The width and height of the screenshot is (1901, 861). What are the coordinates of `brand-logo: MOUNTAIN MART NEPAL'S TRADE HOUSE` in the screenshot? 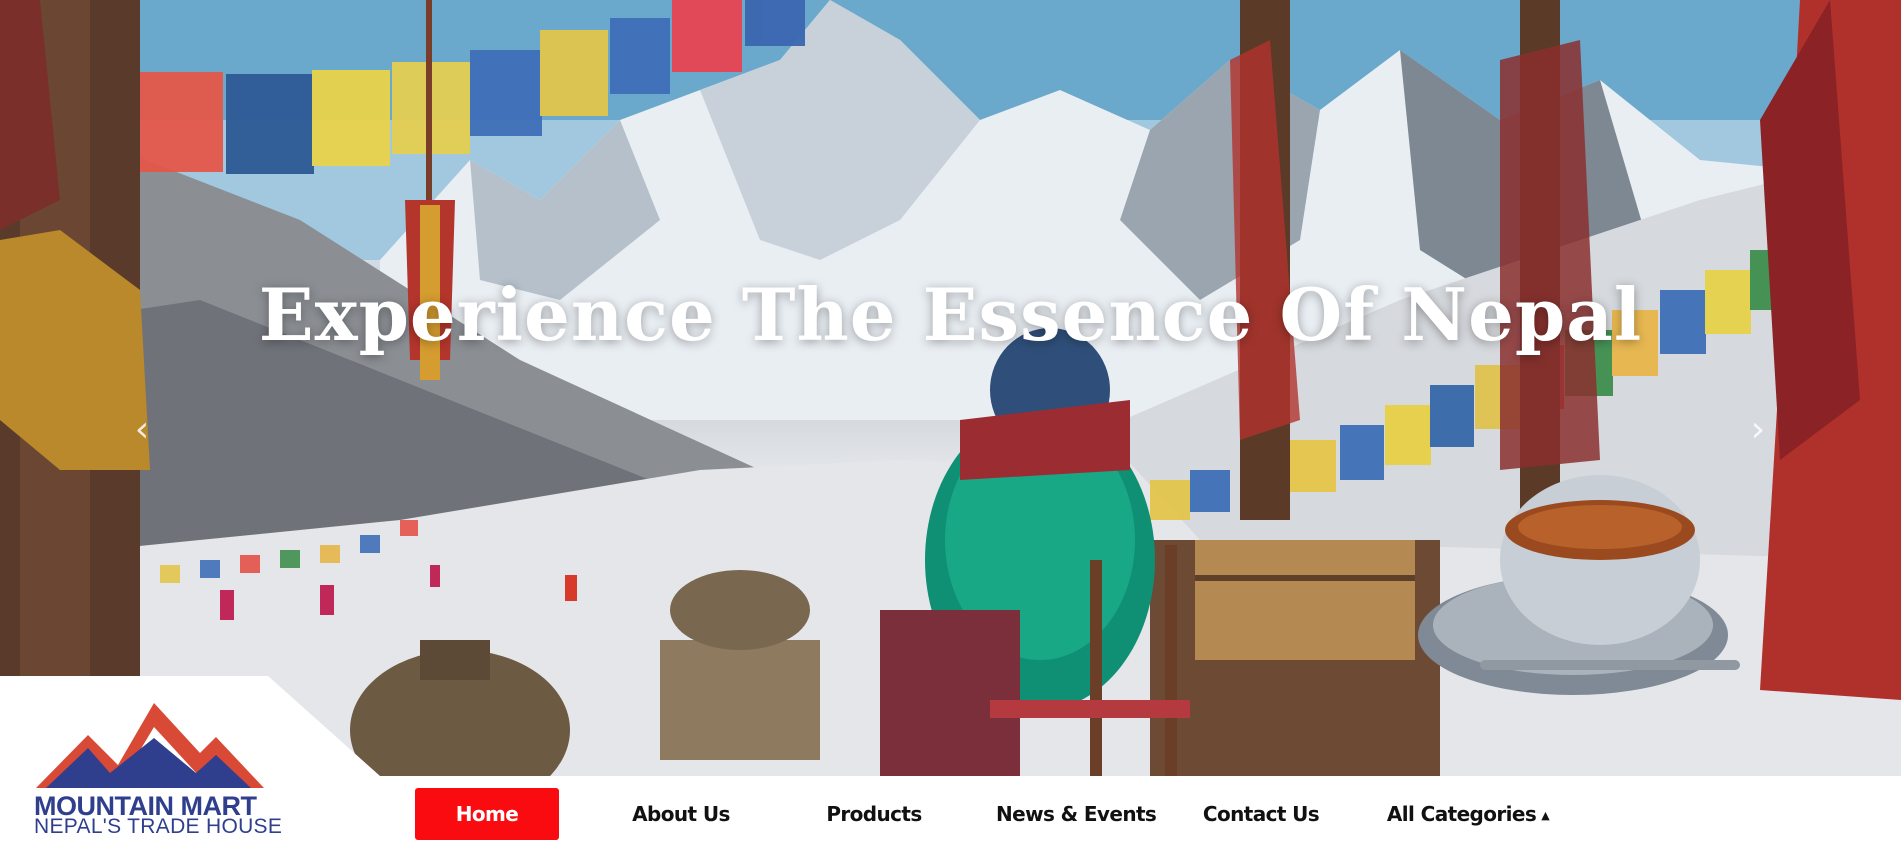 It's located at (158, 770).